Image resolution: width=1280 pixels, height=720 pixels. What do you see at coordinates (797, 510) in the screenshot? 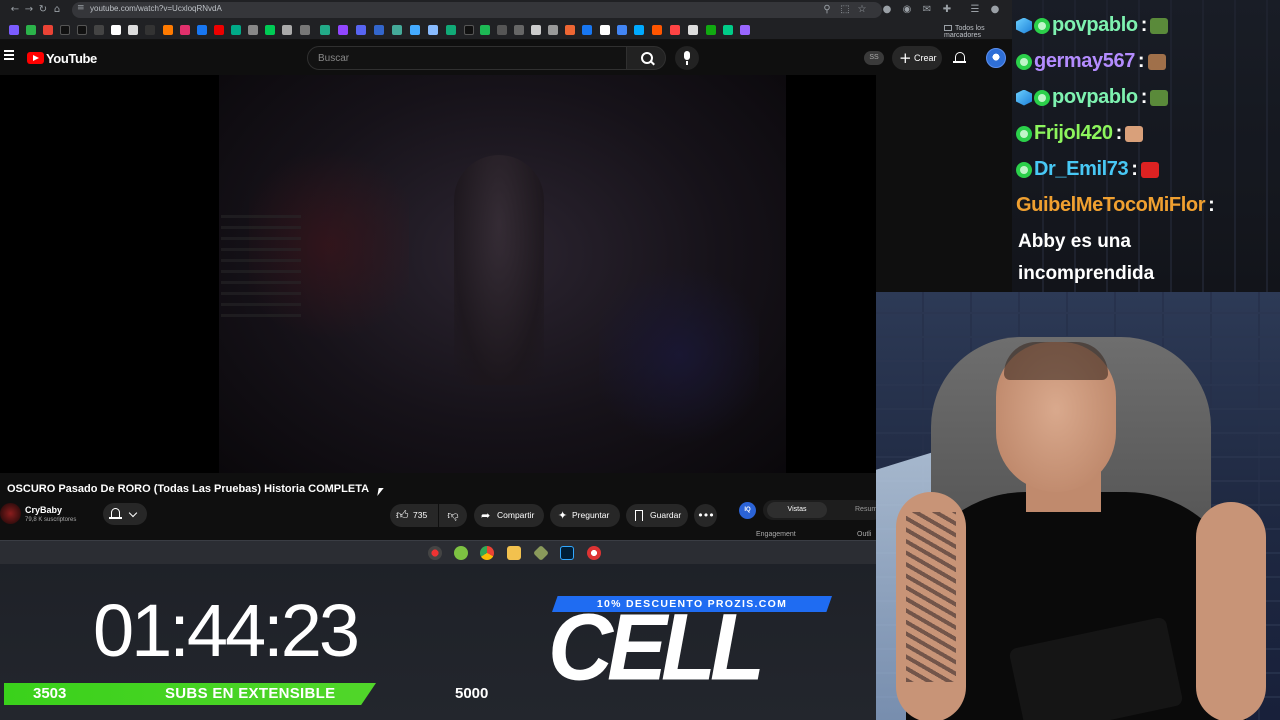
I see `tab-vistas: Vistas` at bounding box center [797, 510].